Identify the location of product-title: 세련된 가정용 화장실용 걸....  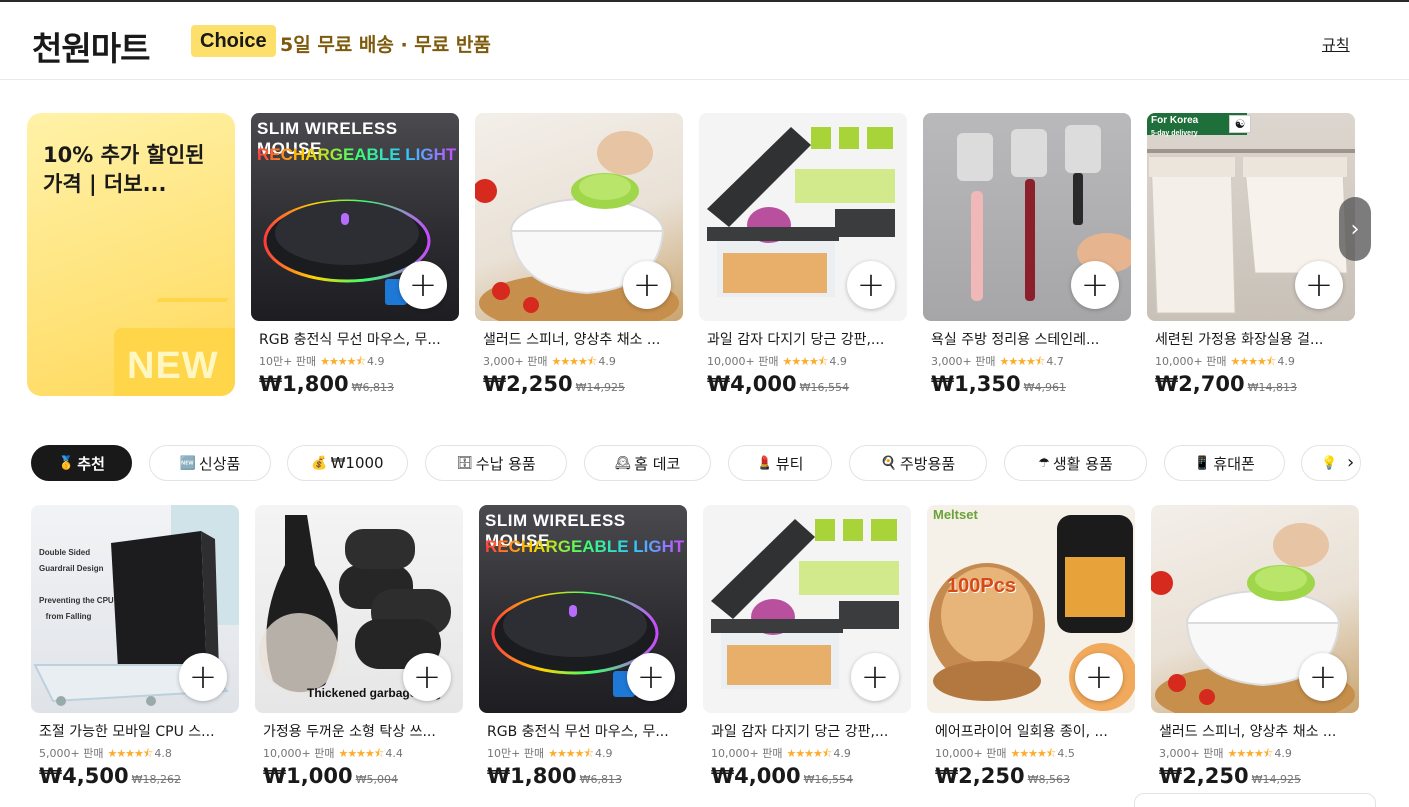
(1239, 340).